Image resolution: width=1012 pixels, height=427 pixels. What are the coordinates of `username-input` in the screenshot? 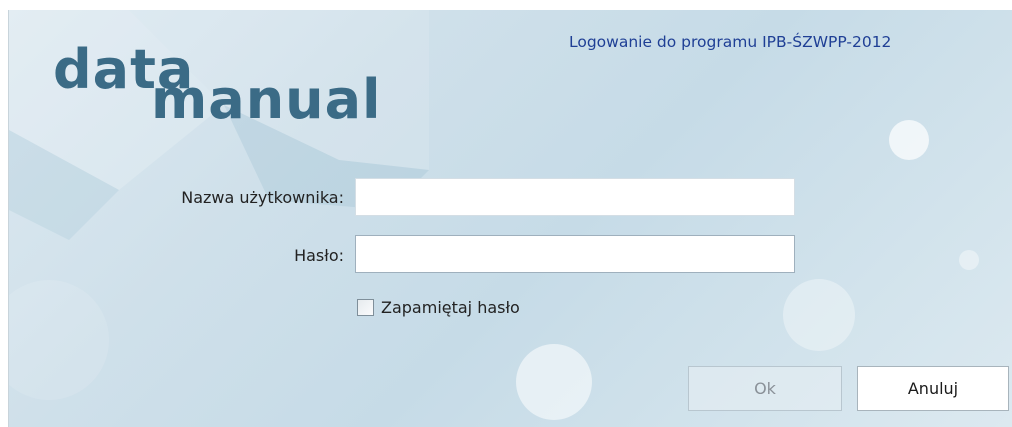 It's located at (575, 197).